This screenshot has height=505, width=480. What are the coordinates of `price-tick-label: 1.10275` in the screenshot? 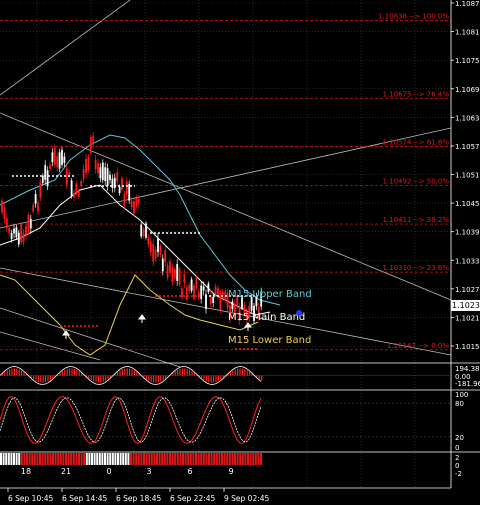 It's located at (467, 290).